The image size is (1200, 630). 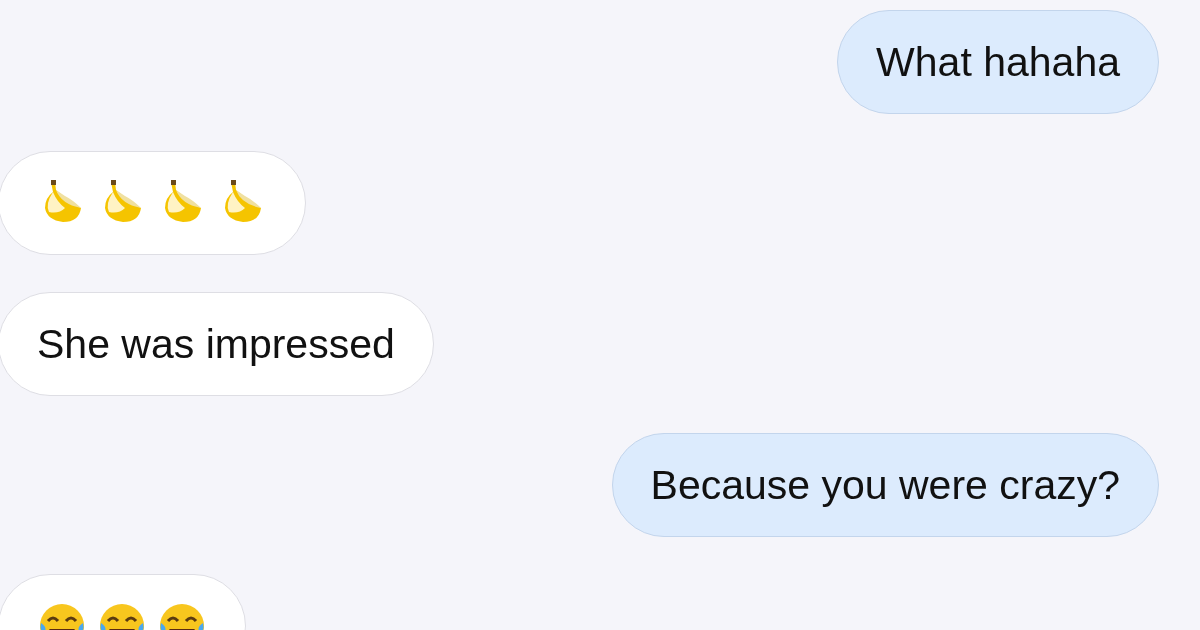 I want to click on message-bubble: Because you were crazy?, so click(x=885, y=485).